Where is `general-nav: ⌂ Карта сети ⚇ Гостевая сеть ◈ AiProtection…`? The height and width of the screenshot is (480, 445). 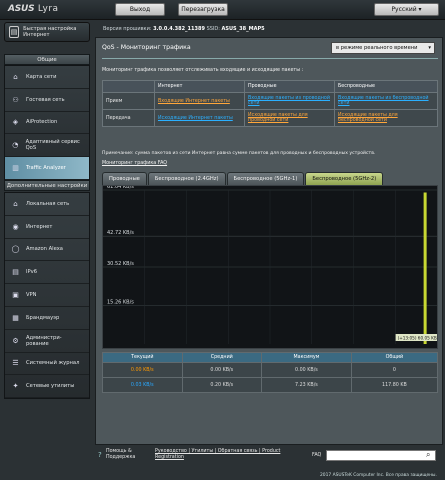
general-nav: ⌂ Карта сети ⚇ Гостевая сеть ◈ AiProtection… is located at coordinates (47, 123).